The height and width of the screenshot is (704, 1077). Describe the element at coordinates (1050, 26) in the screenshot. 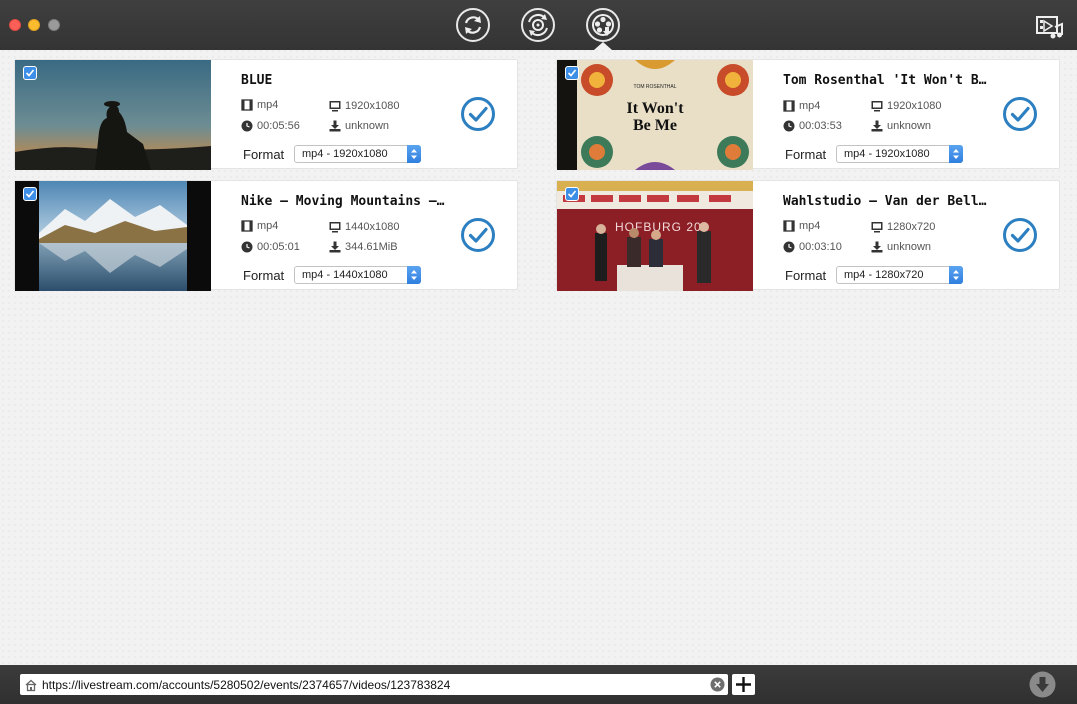

I see `media-library-icon` at that location.